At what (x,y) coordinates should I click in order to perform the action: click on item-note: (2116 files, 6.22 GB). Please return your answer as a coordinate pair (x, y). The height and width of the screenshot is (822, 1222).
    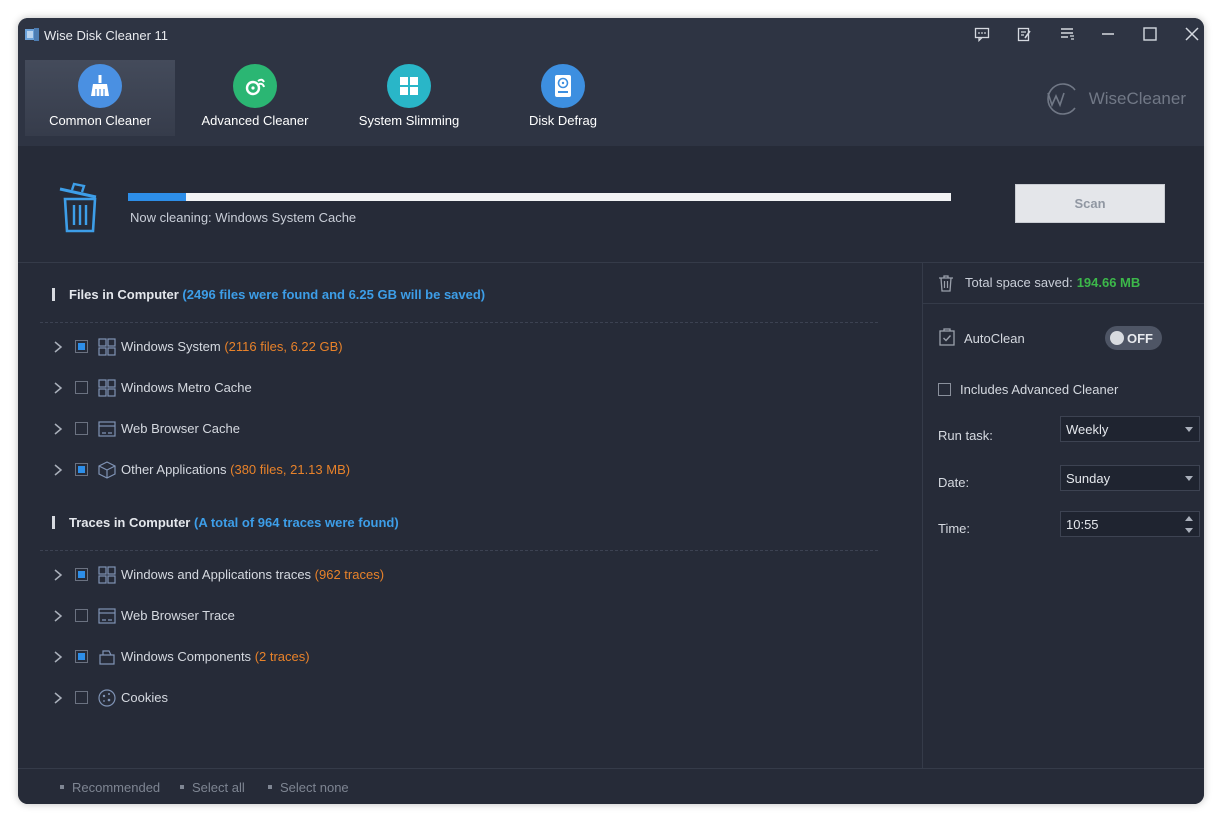
    Looking at the image, I should click on (283, 346).